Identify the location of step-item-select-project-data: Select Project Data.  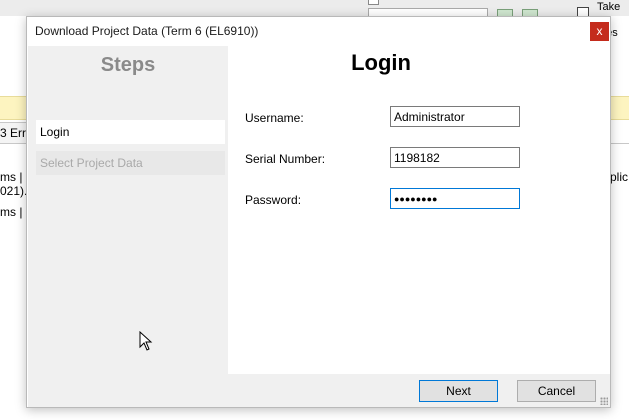
(130, 163).